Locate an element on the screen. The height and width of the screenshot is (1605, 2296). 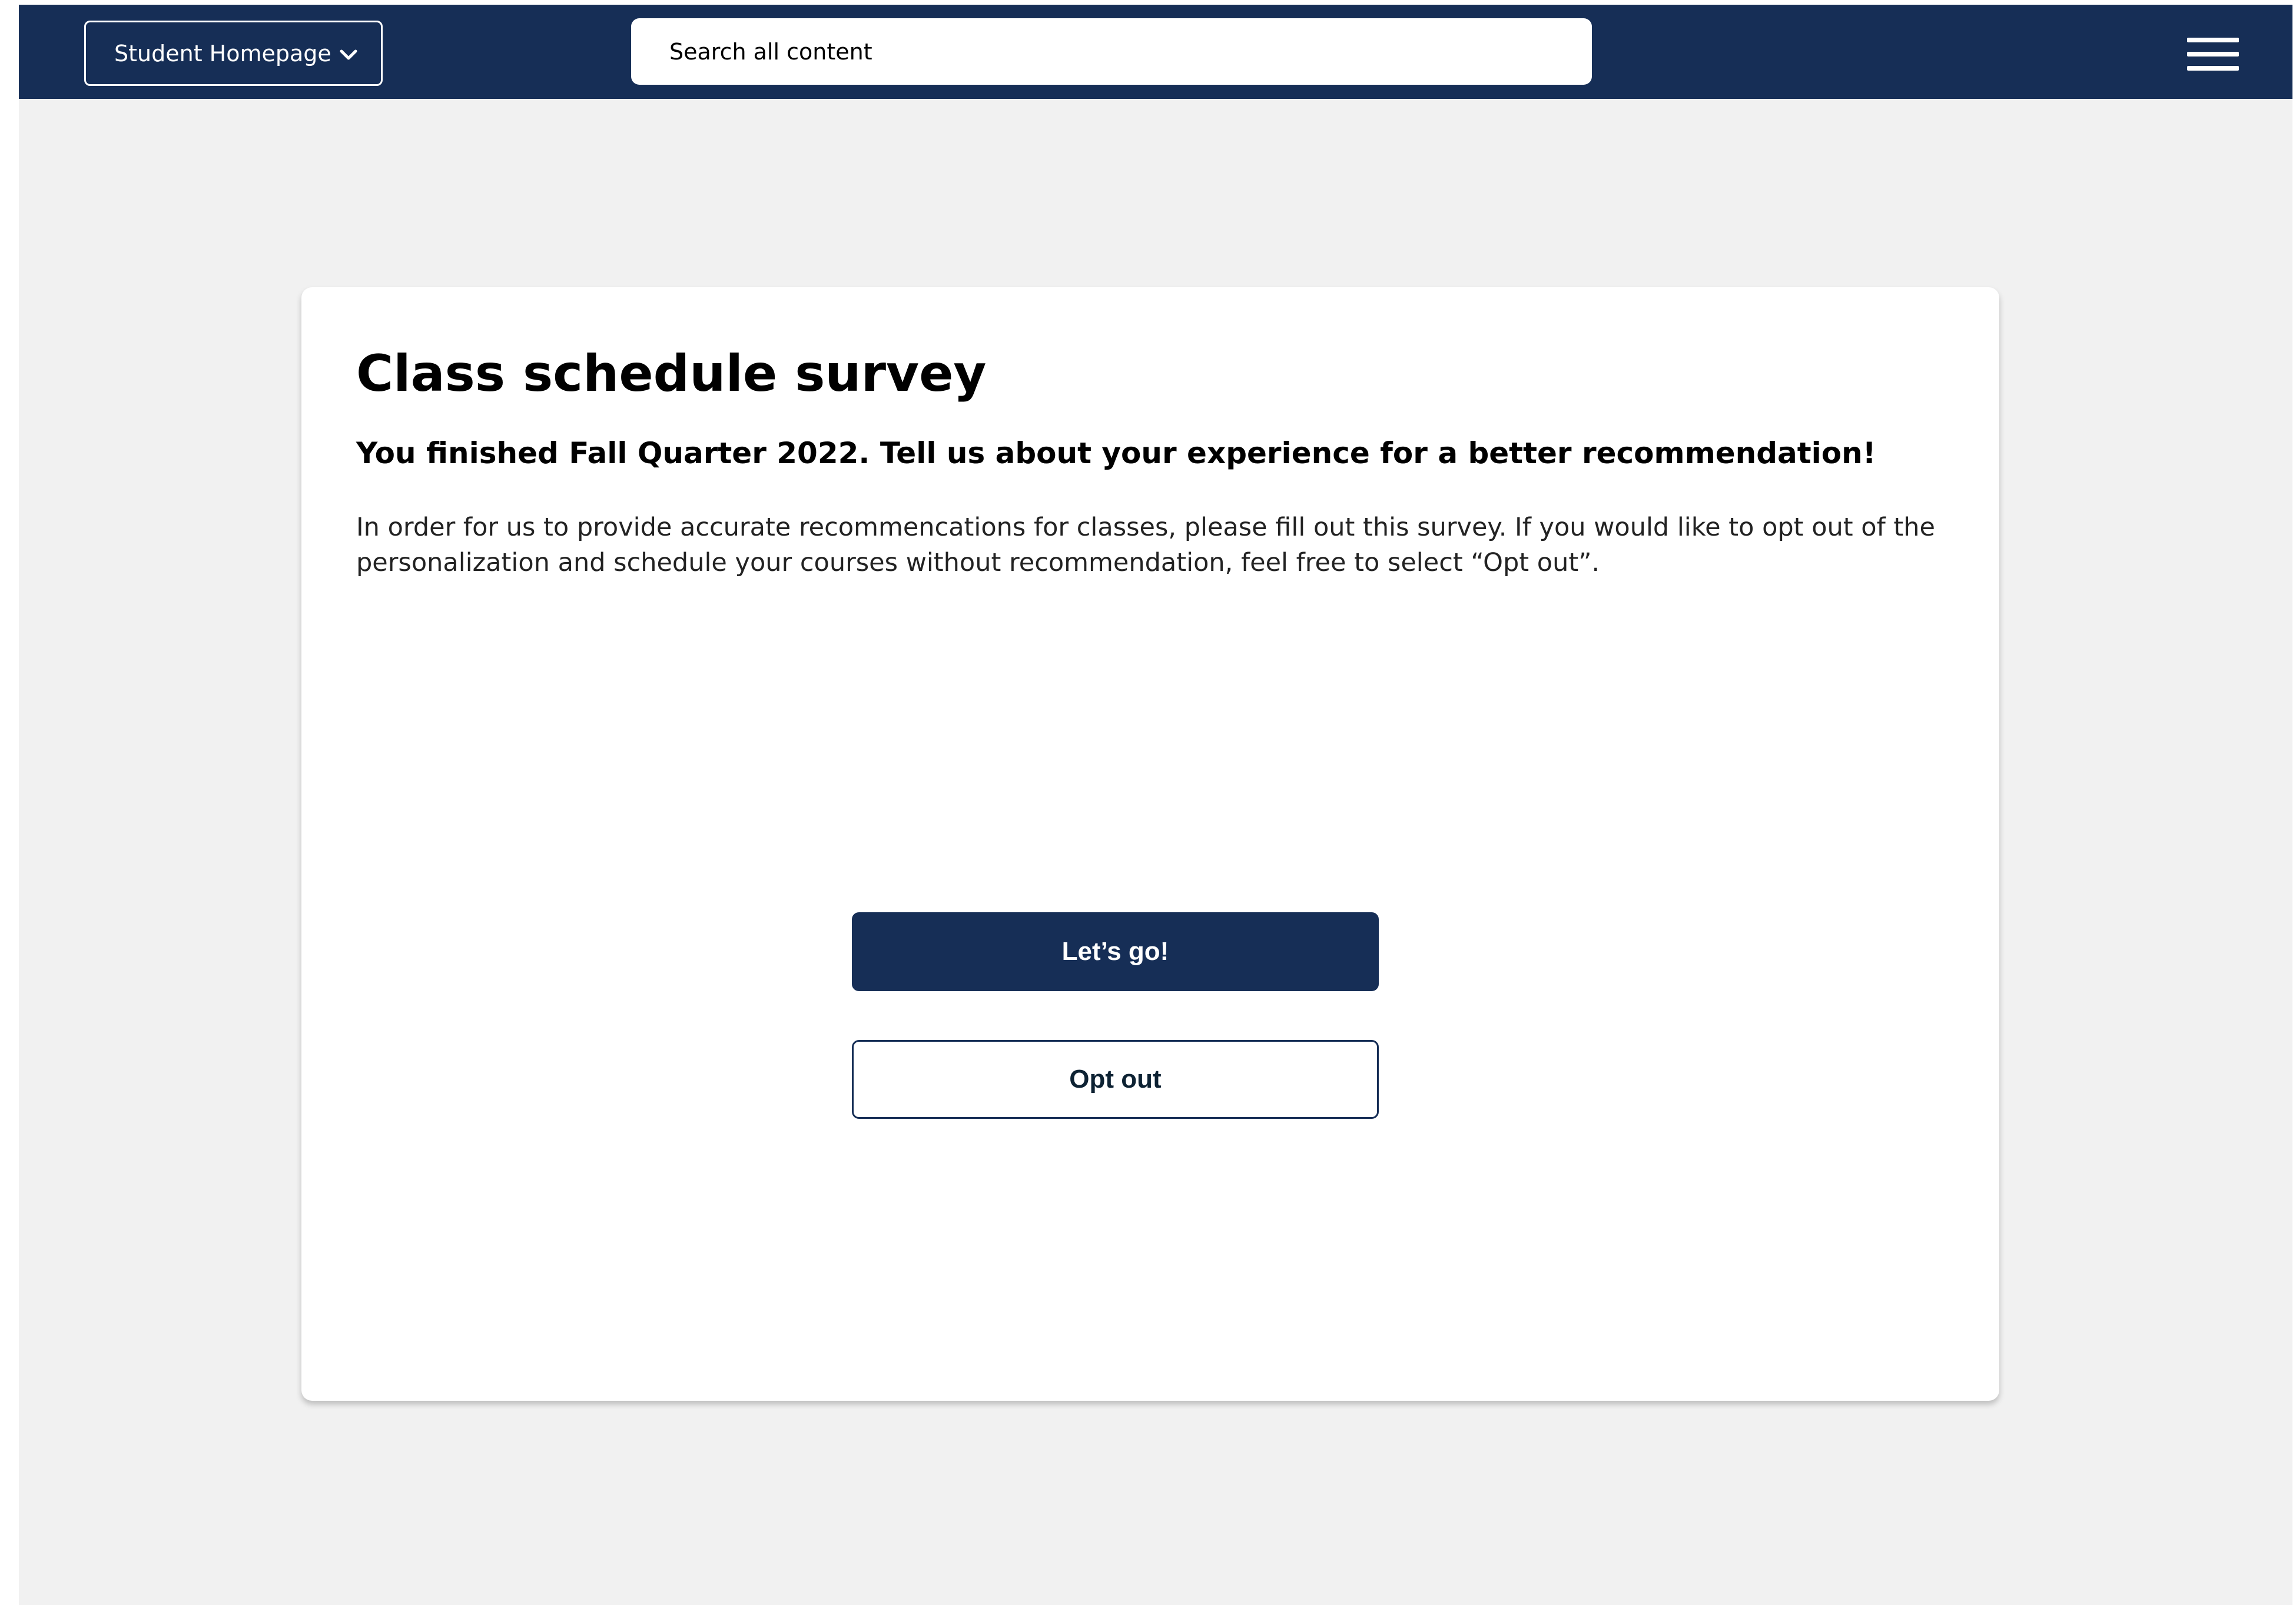
chevron-down-icon is located at coordinates (348, 54).